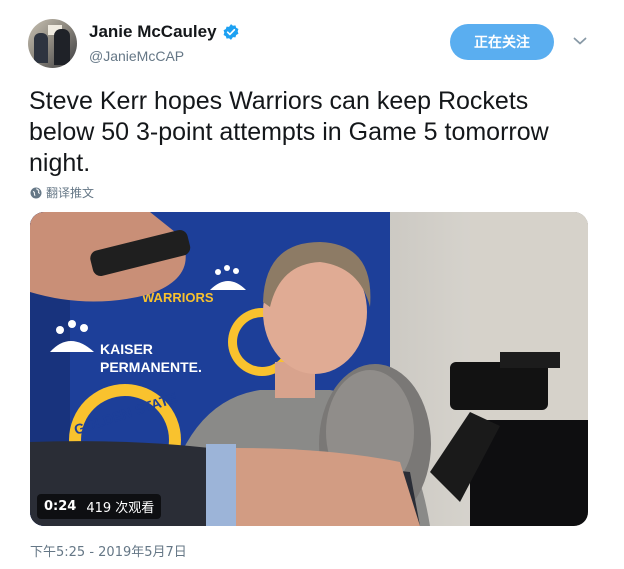  I want to click on backdrop-text-kaiser: KAISER, so click(126, 349).